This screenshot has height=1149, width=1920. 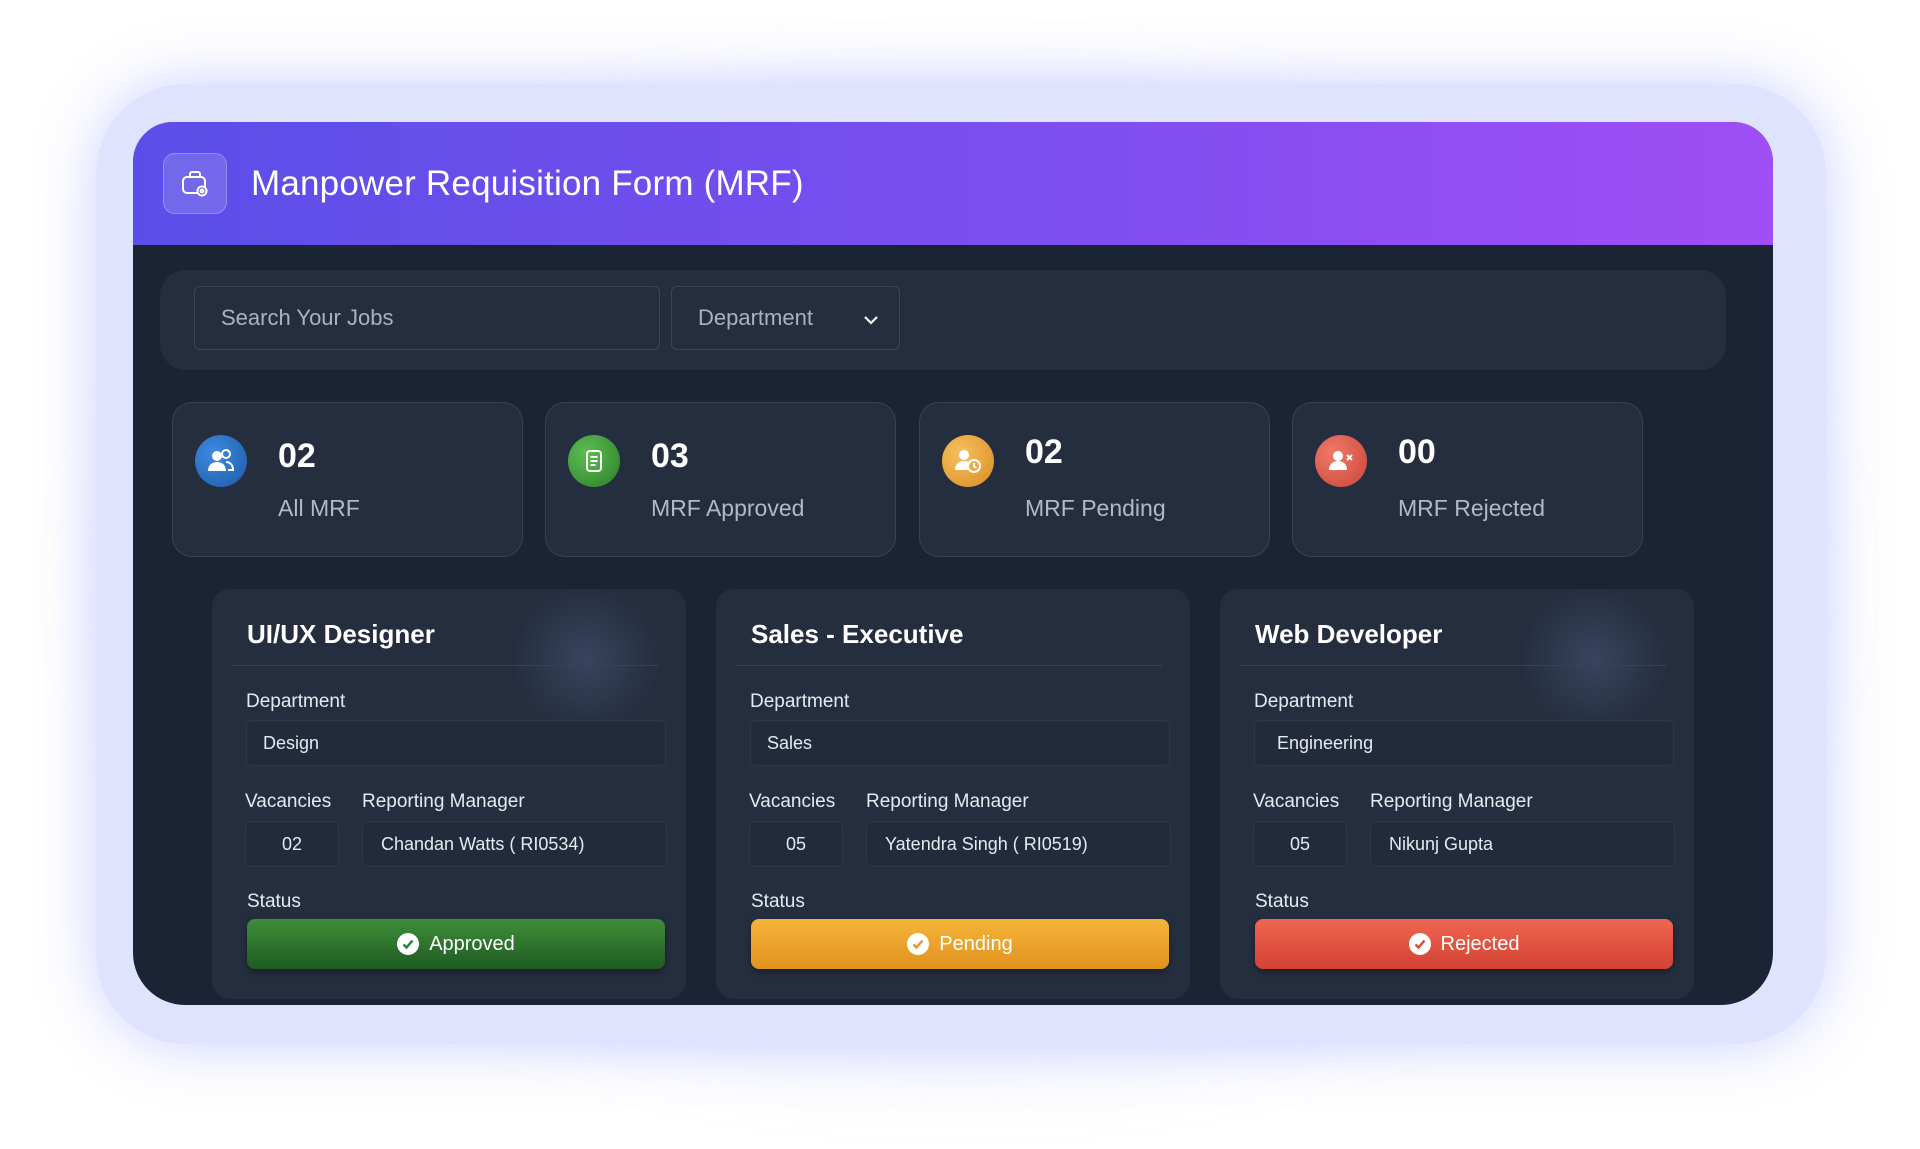 What do you see at coordinates (319, 508) in the screenshot?
I see `stat-label: All MRF` at bounding box center [319, 508].